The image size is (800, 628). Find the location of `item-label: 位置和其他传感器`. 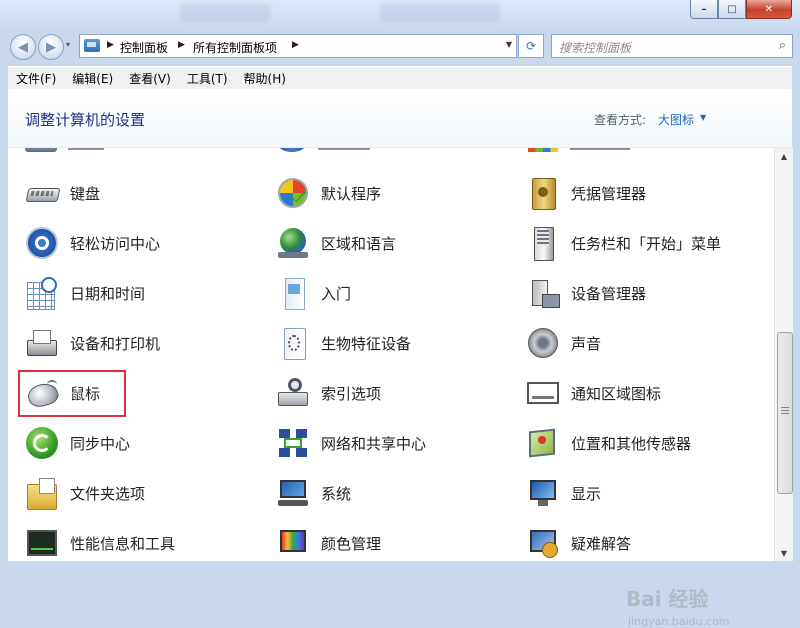

item-label: 位置和其他传感器 is located at coordinates (631, 443).